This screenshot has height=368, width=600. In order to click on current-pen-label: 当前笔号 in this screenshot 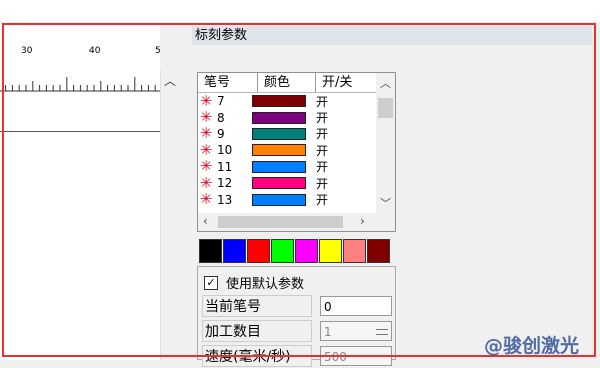, I will do `click(257, 306)`.